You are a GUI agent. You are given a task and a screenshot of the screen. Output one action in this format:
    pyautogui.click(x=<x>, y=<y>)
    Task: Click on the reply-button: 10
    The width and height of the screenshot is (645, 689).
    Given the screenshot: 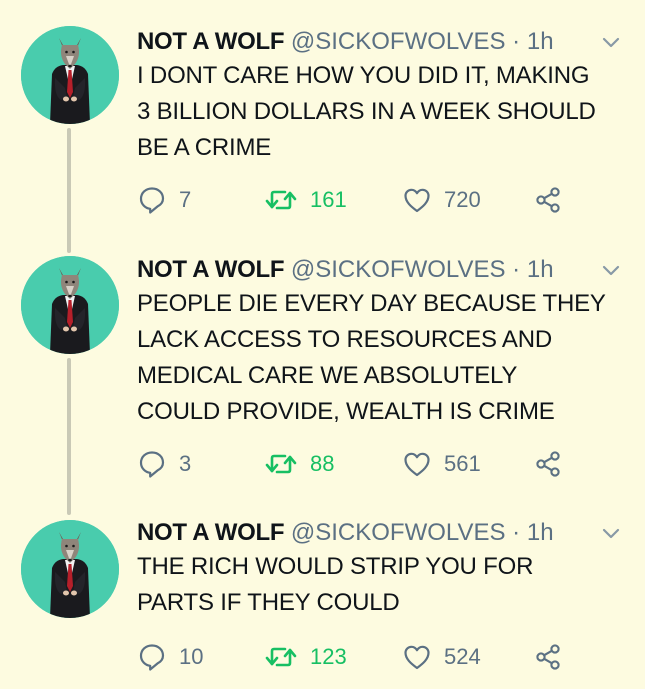 What is the action you would take?
    pyautogui.click(x=170, y=657)
    